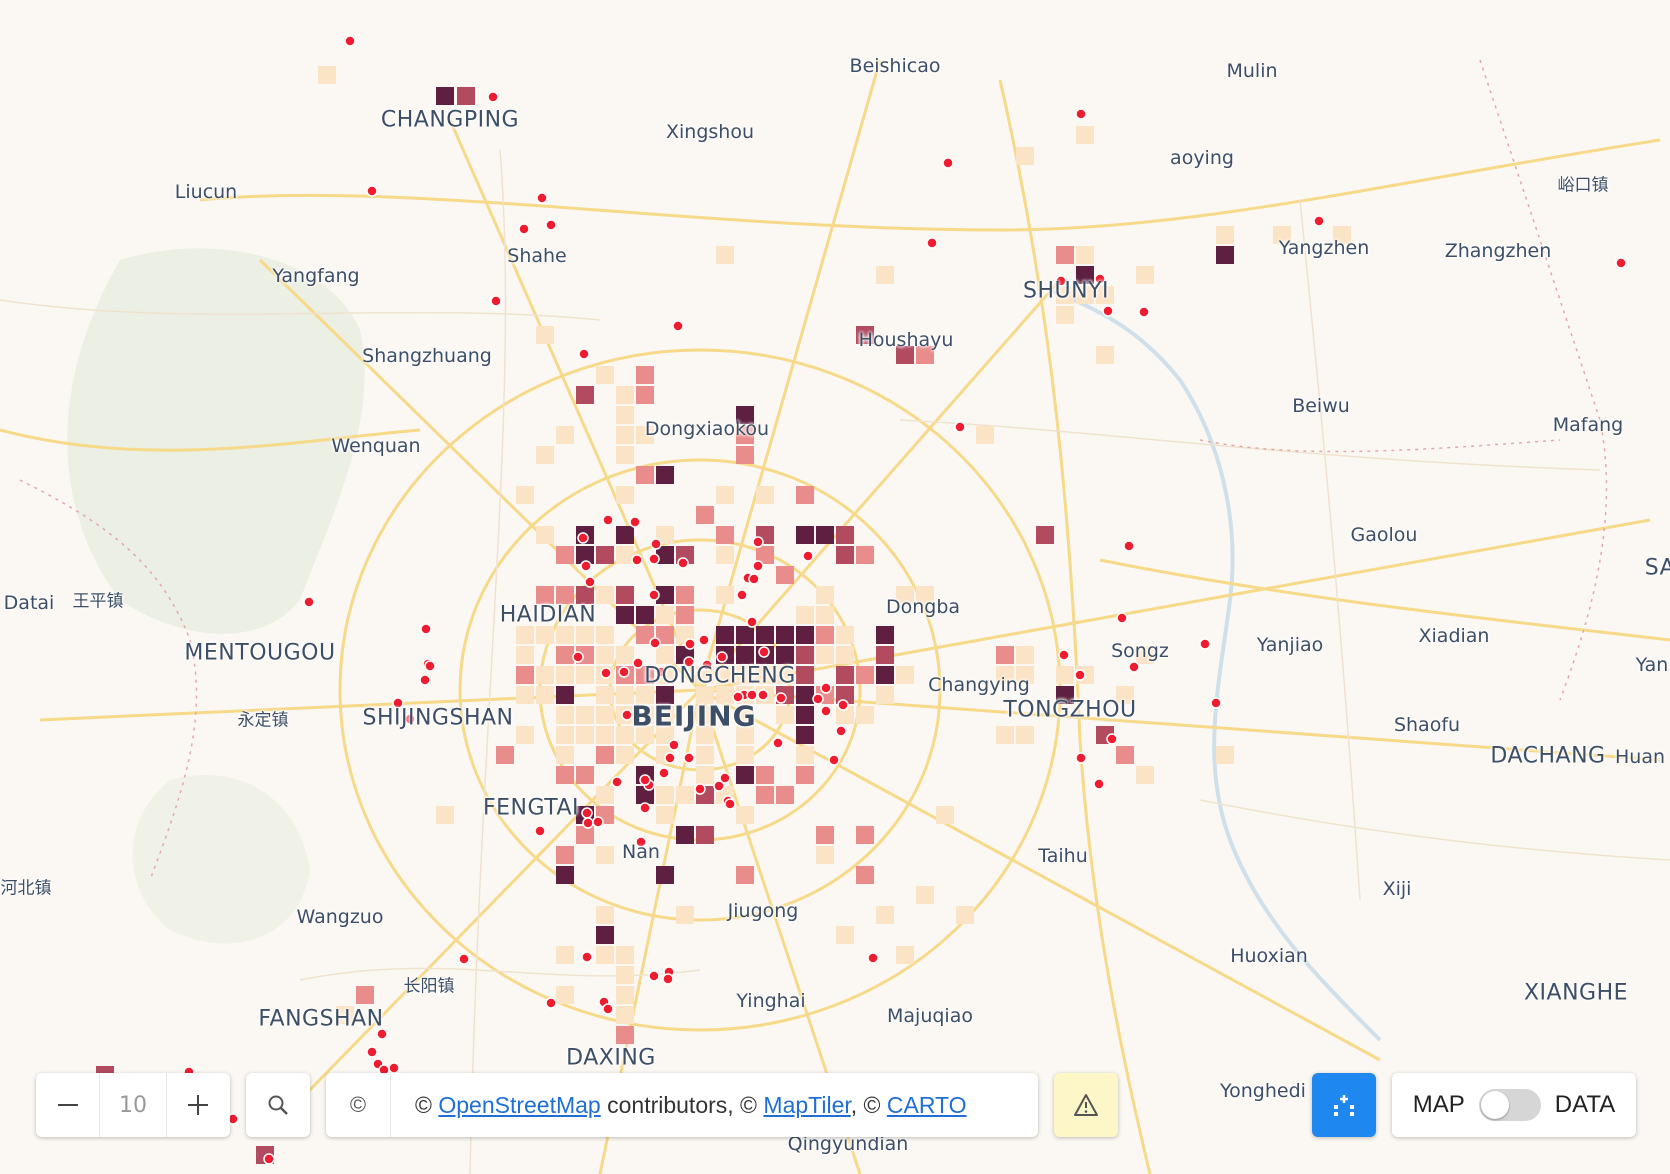 The height and width of the screenshot is (1174, 1670). Describe the element at coordinates (519, 1105) in the screenshot. I see `openstreetmap-link: OpenStreetMap` at that location.